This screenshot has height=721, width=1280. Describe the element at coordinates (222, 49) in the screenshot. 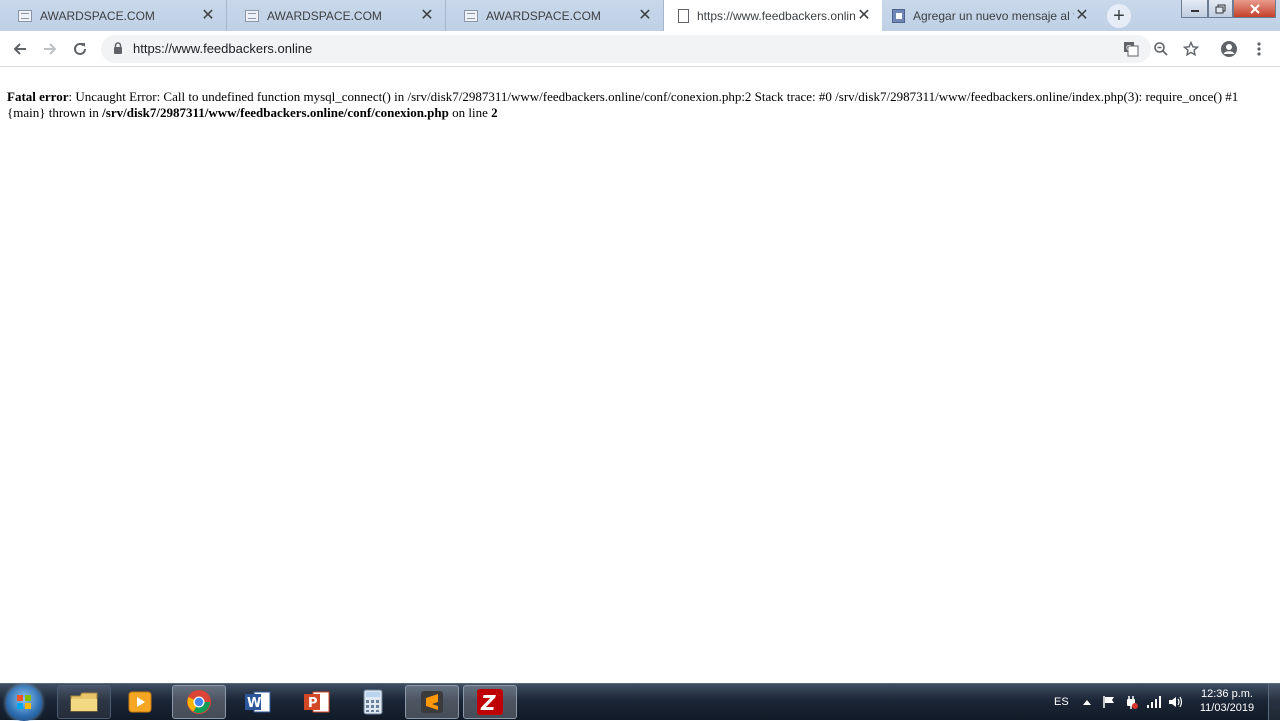

I see `url-text: https://www.feedbackers.online` at that location.